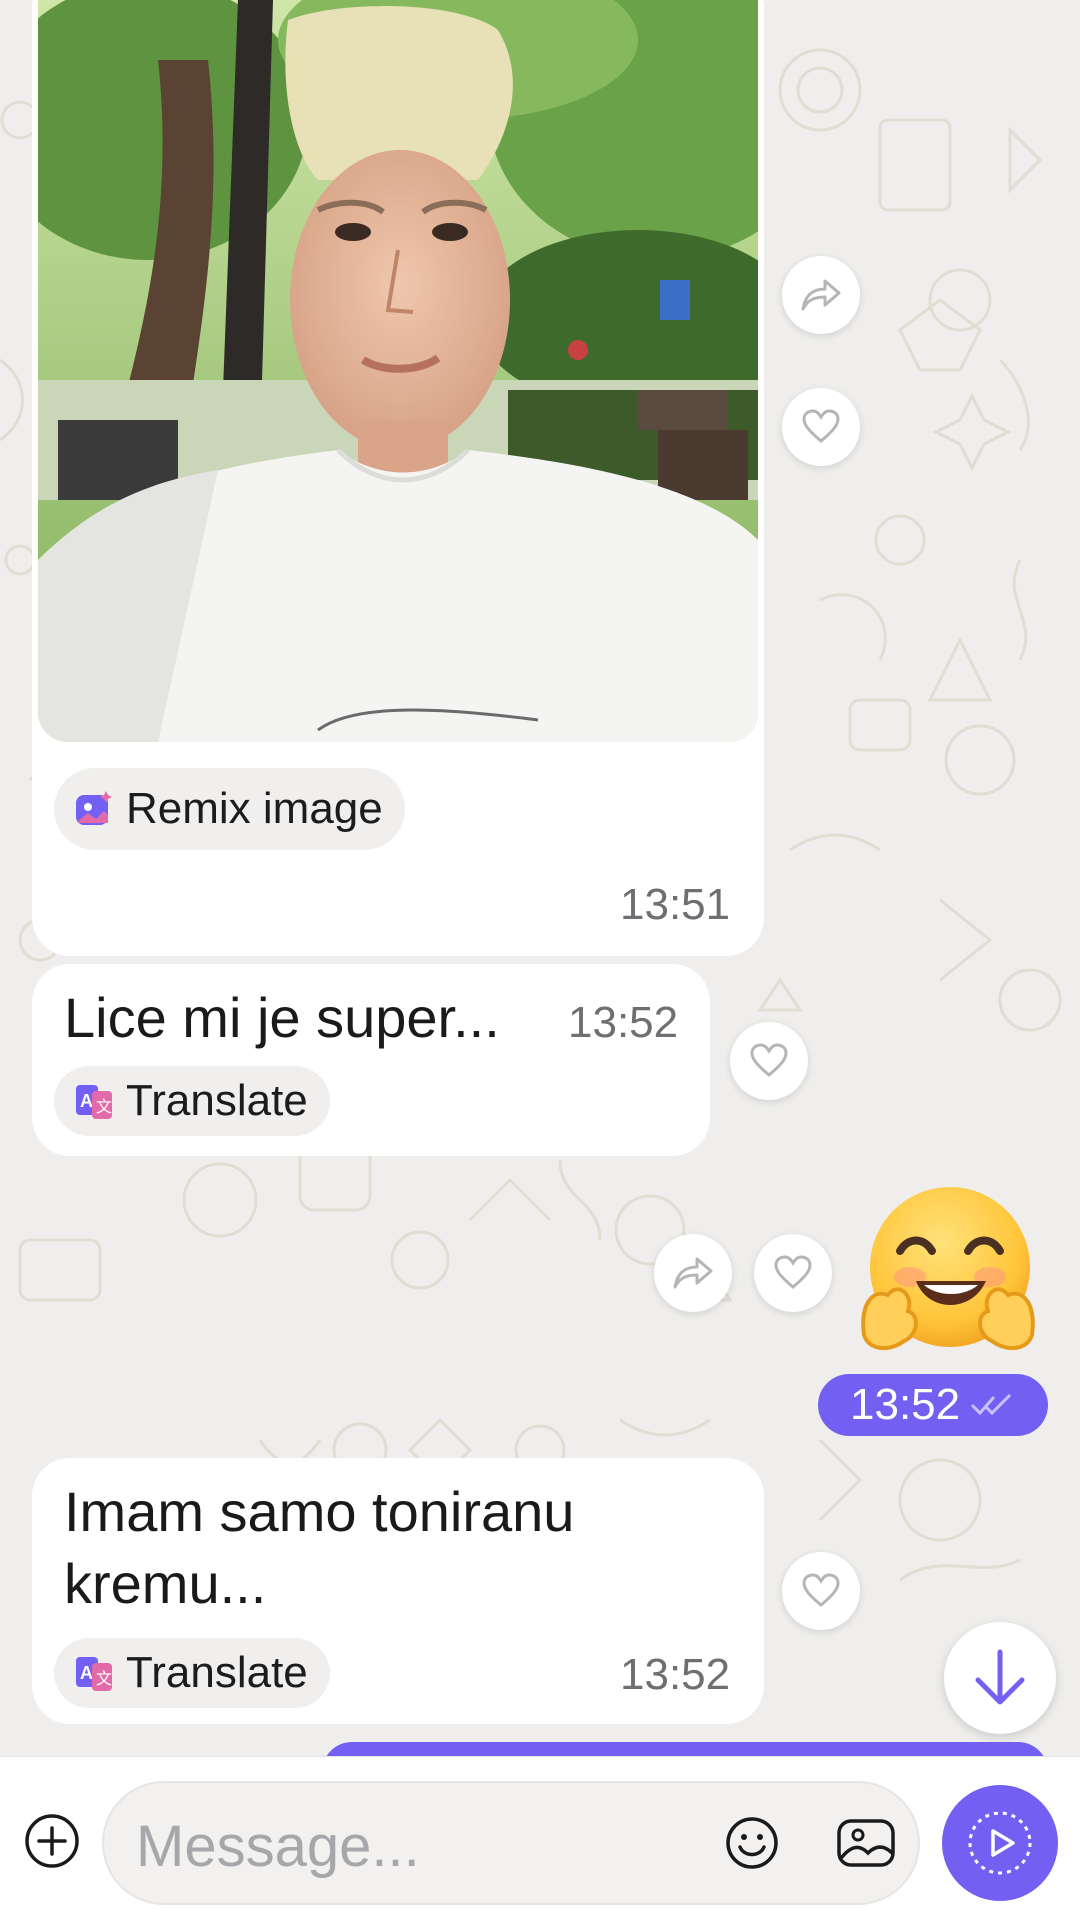 The width and height of the screenshot is (1080, 1922). I want to click on hugging-face-emoji, so click(948, 1271).